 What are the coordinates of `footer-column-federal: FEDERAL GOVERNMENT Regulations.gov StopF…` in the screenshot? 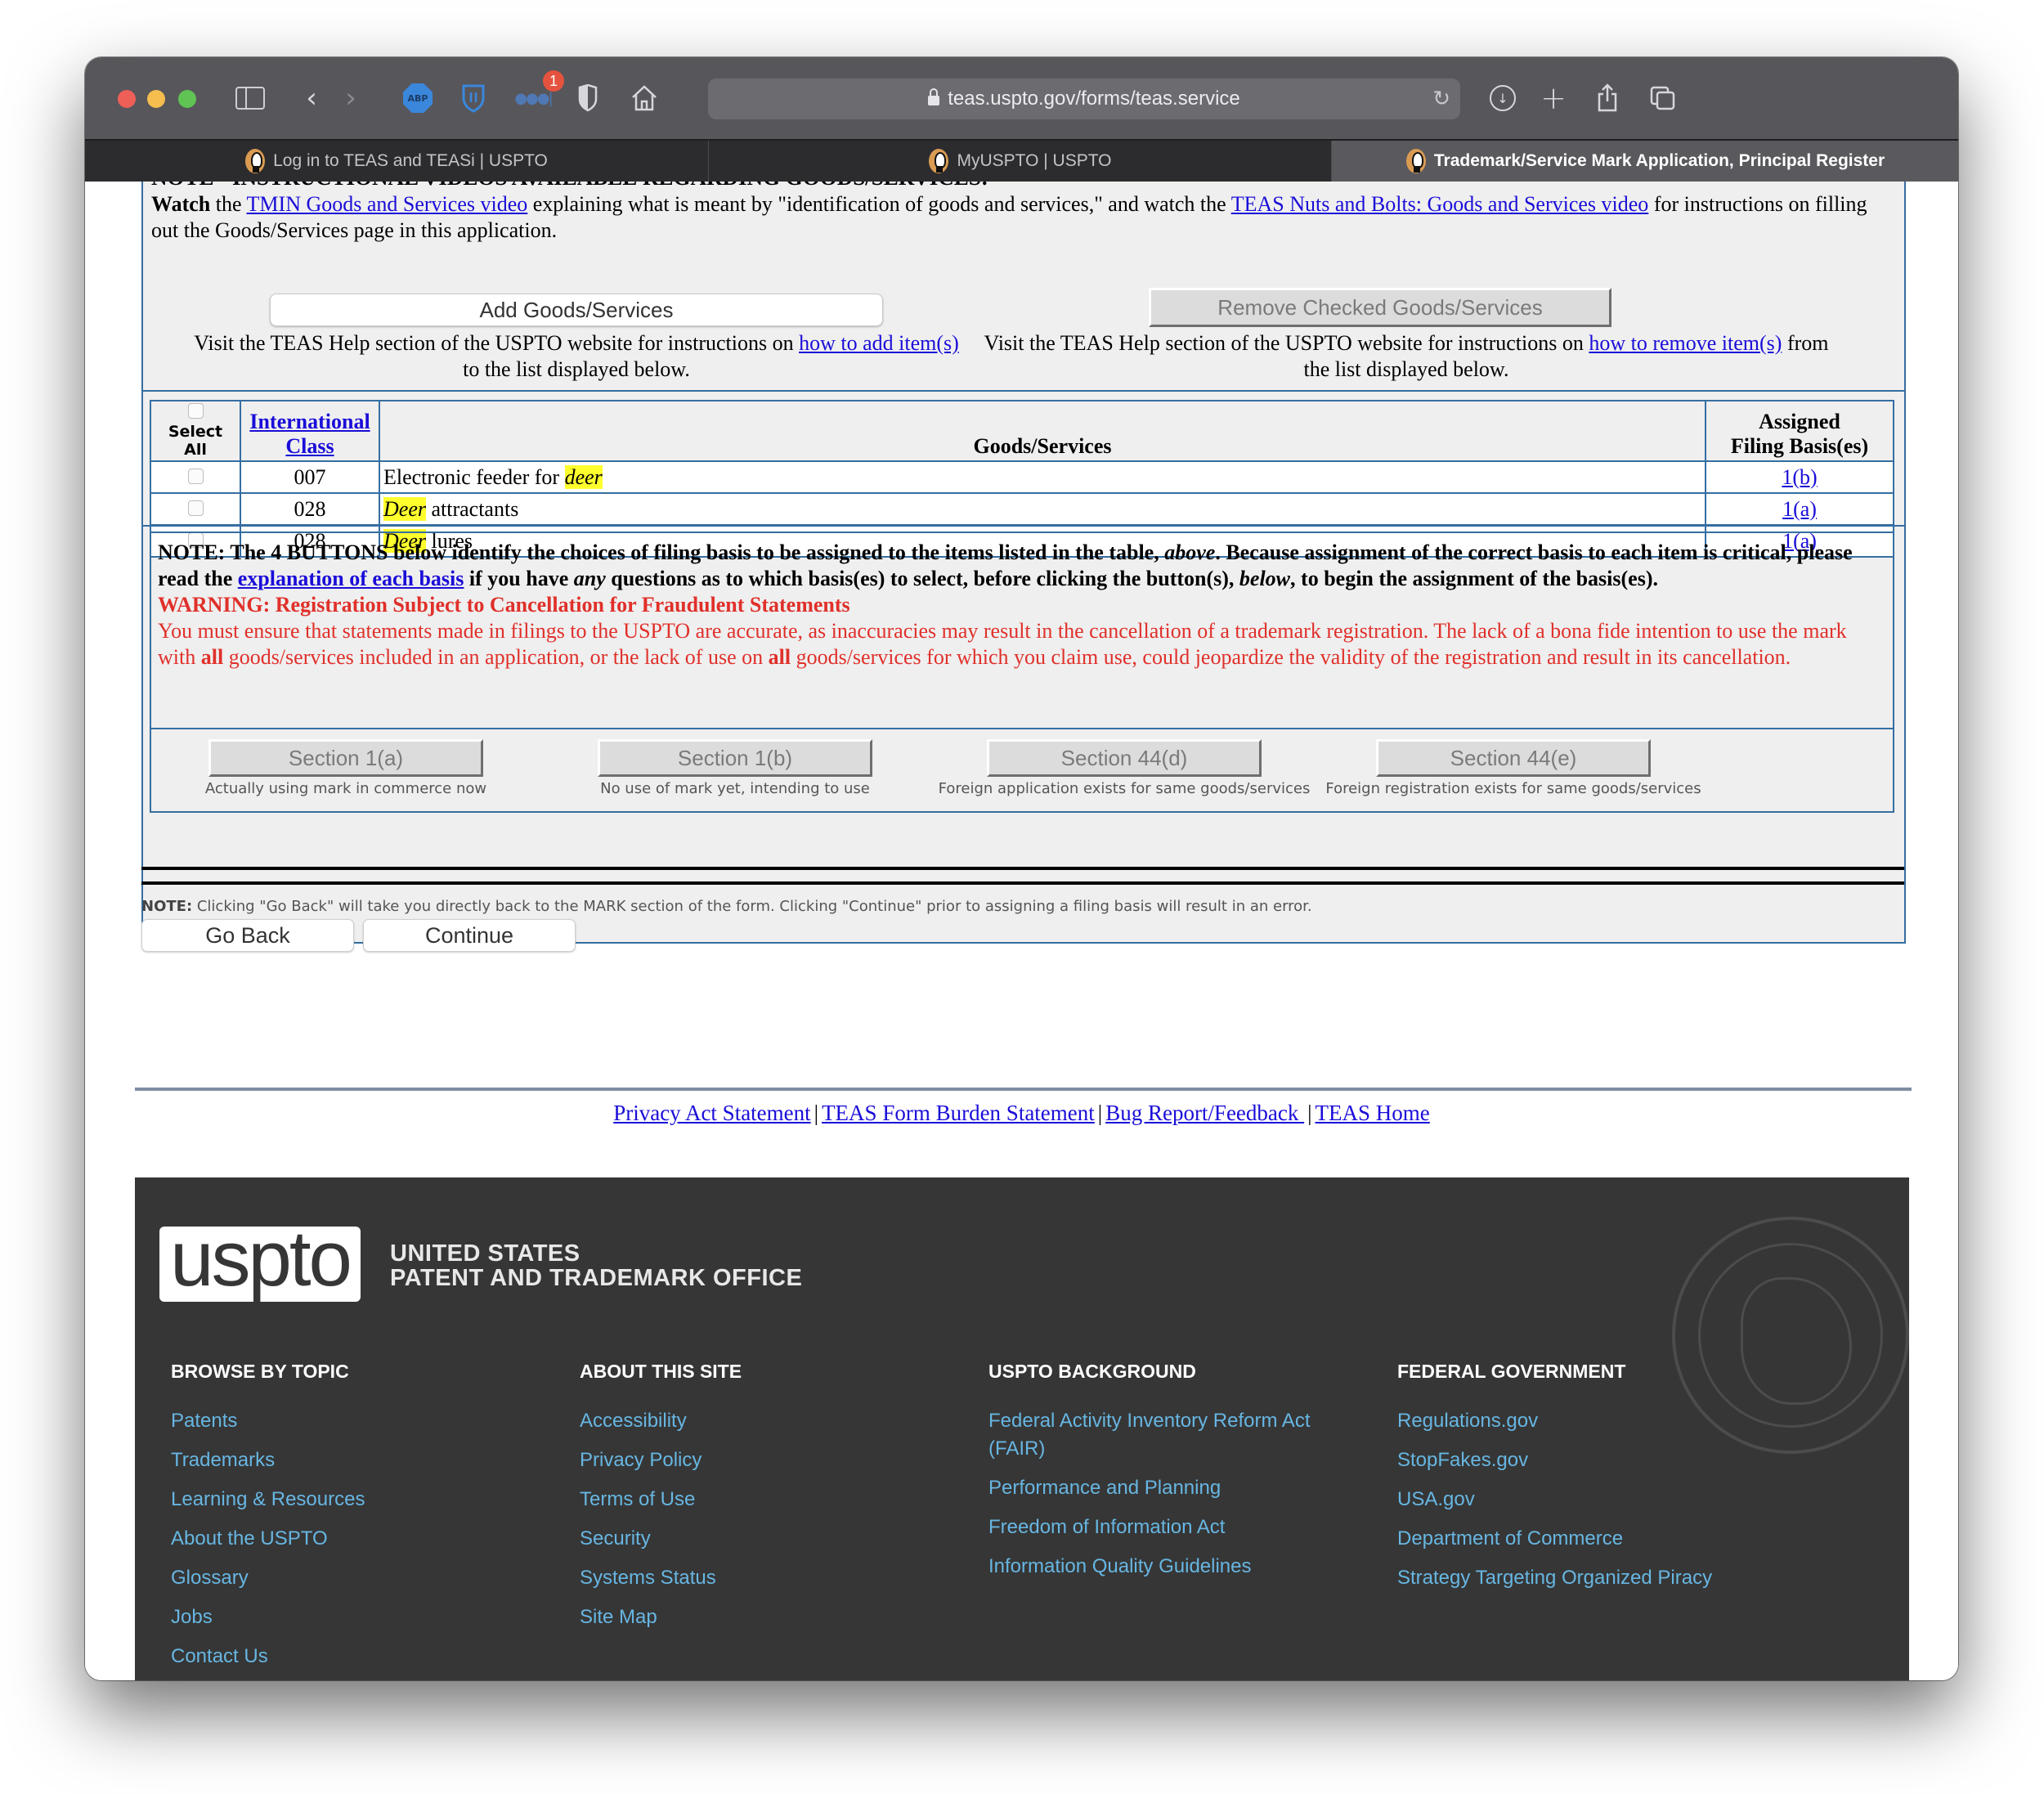 It's located at (1589, 1482).